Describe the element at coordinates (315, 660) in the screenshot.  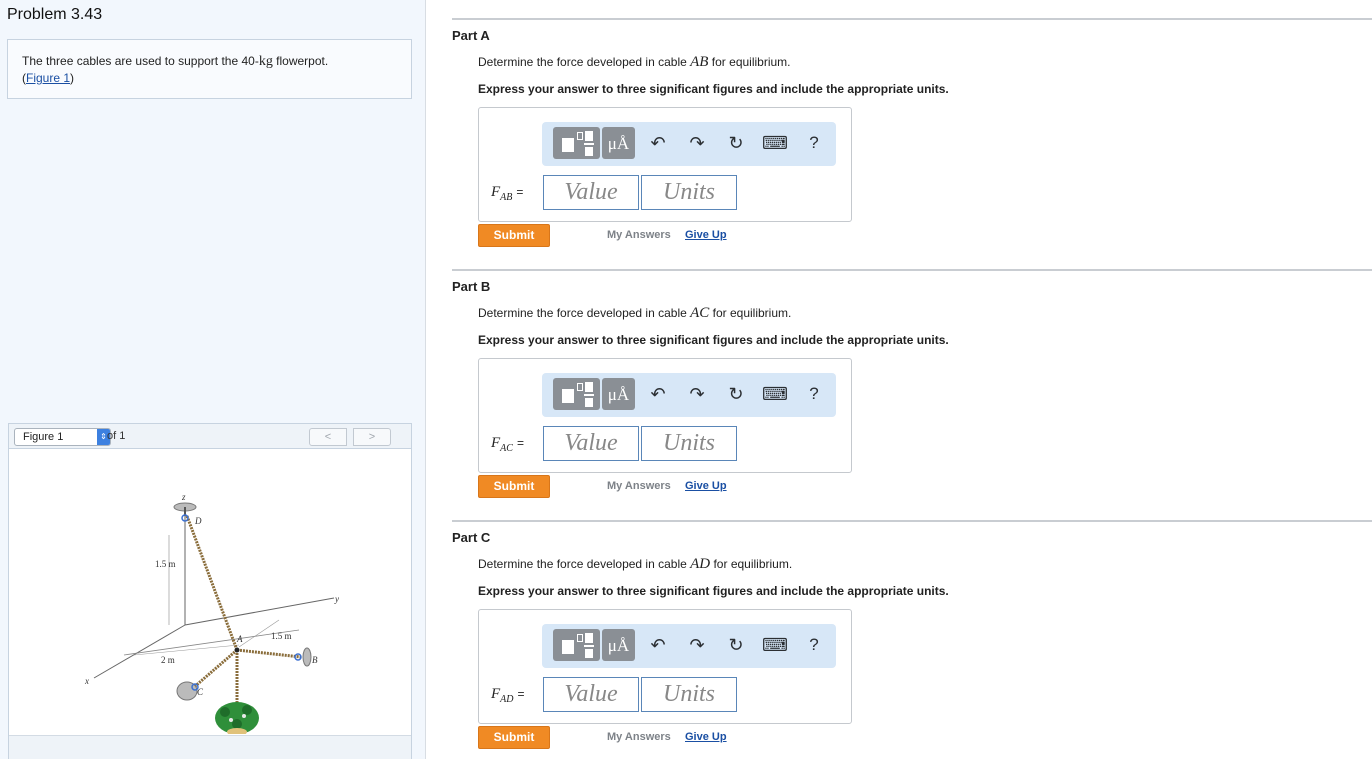
I see `label-b: B` at that location.